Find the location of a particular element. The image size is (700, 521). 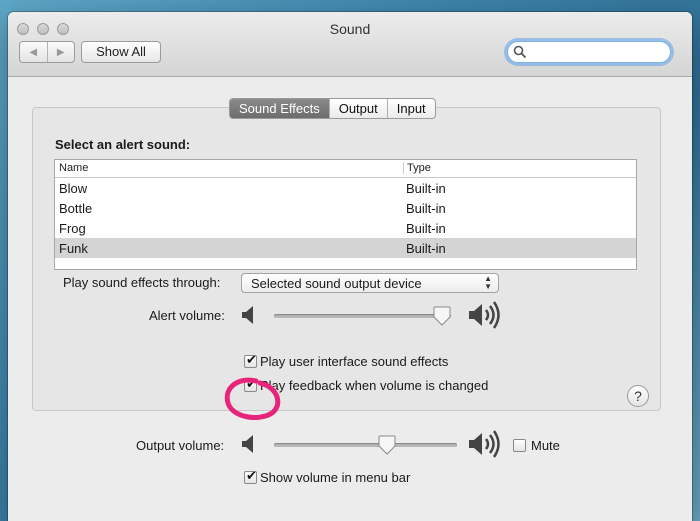

titlebar: Sound ◀ ▶ Show All is located at coordinates (350, 44).